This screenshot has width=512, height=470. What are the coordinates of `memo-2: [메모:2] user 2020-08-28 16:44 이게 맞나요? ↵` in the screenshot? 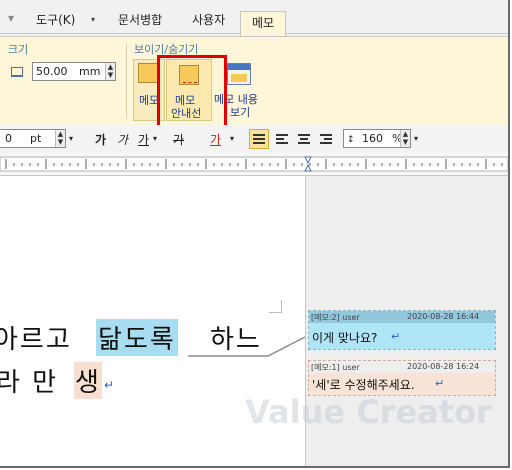 It's located at (402, 330).